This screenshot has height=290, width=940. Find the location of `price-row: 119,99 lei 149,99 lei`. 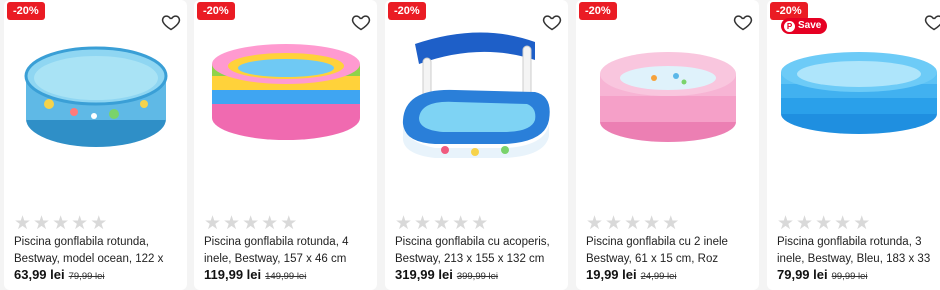

price-row: 119,99 lei 149,99 lei is located at coordinates (255, 275).